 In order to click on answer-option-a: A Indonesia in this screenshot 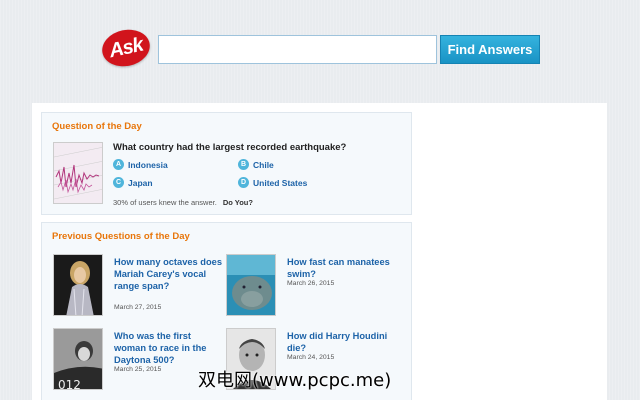, I will do `click(140, 164)`.